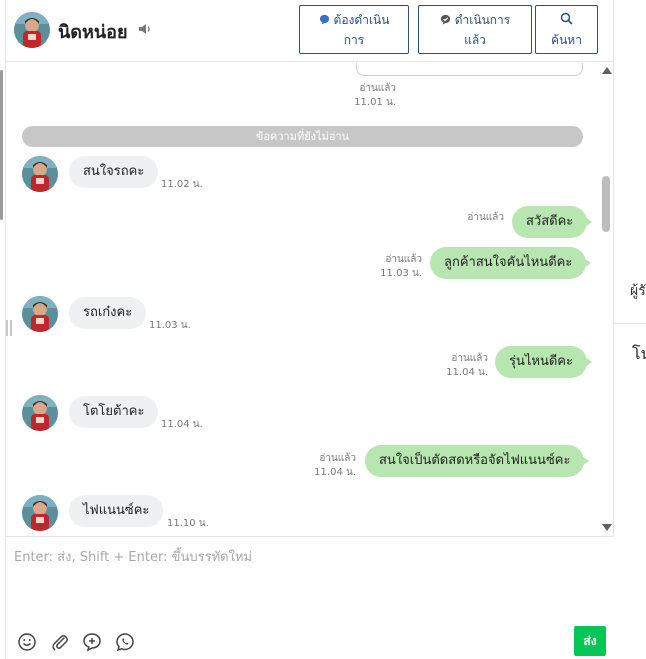  What do you see at coordinates (125, 642) in the screenshot?
I see `quick-reply-icon` at bounding box center [125, 642].